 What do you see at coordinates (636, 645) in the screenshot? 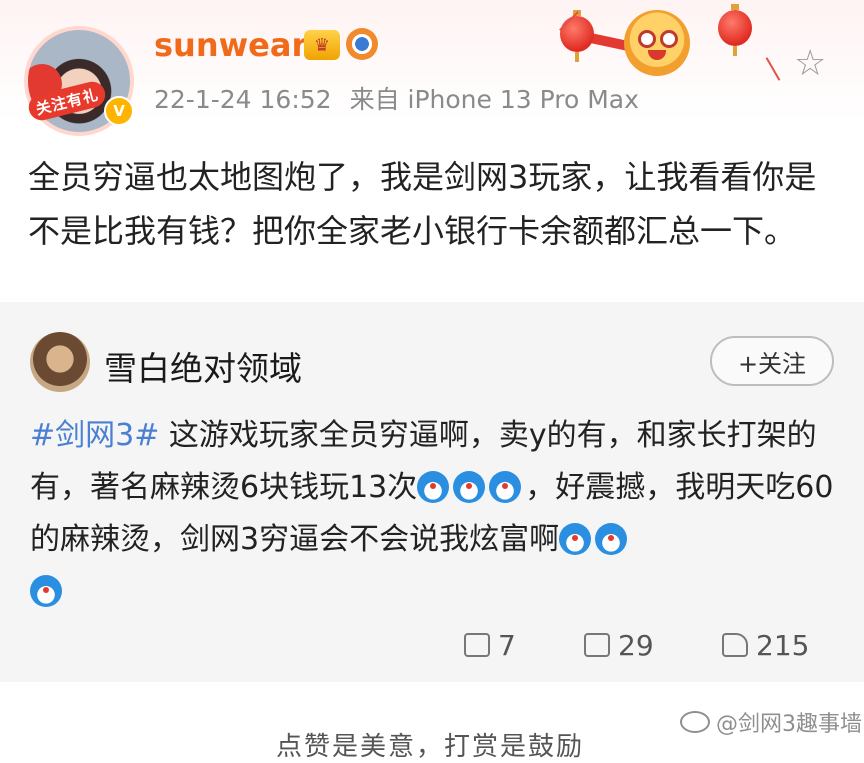
I see `comment-count: 29` at bounding box center [636, 645].